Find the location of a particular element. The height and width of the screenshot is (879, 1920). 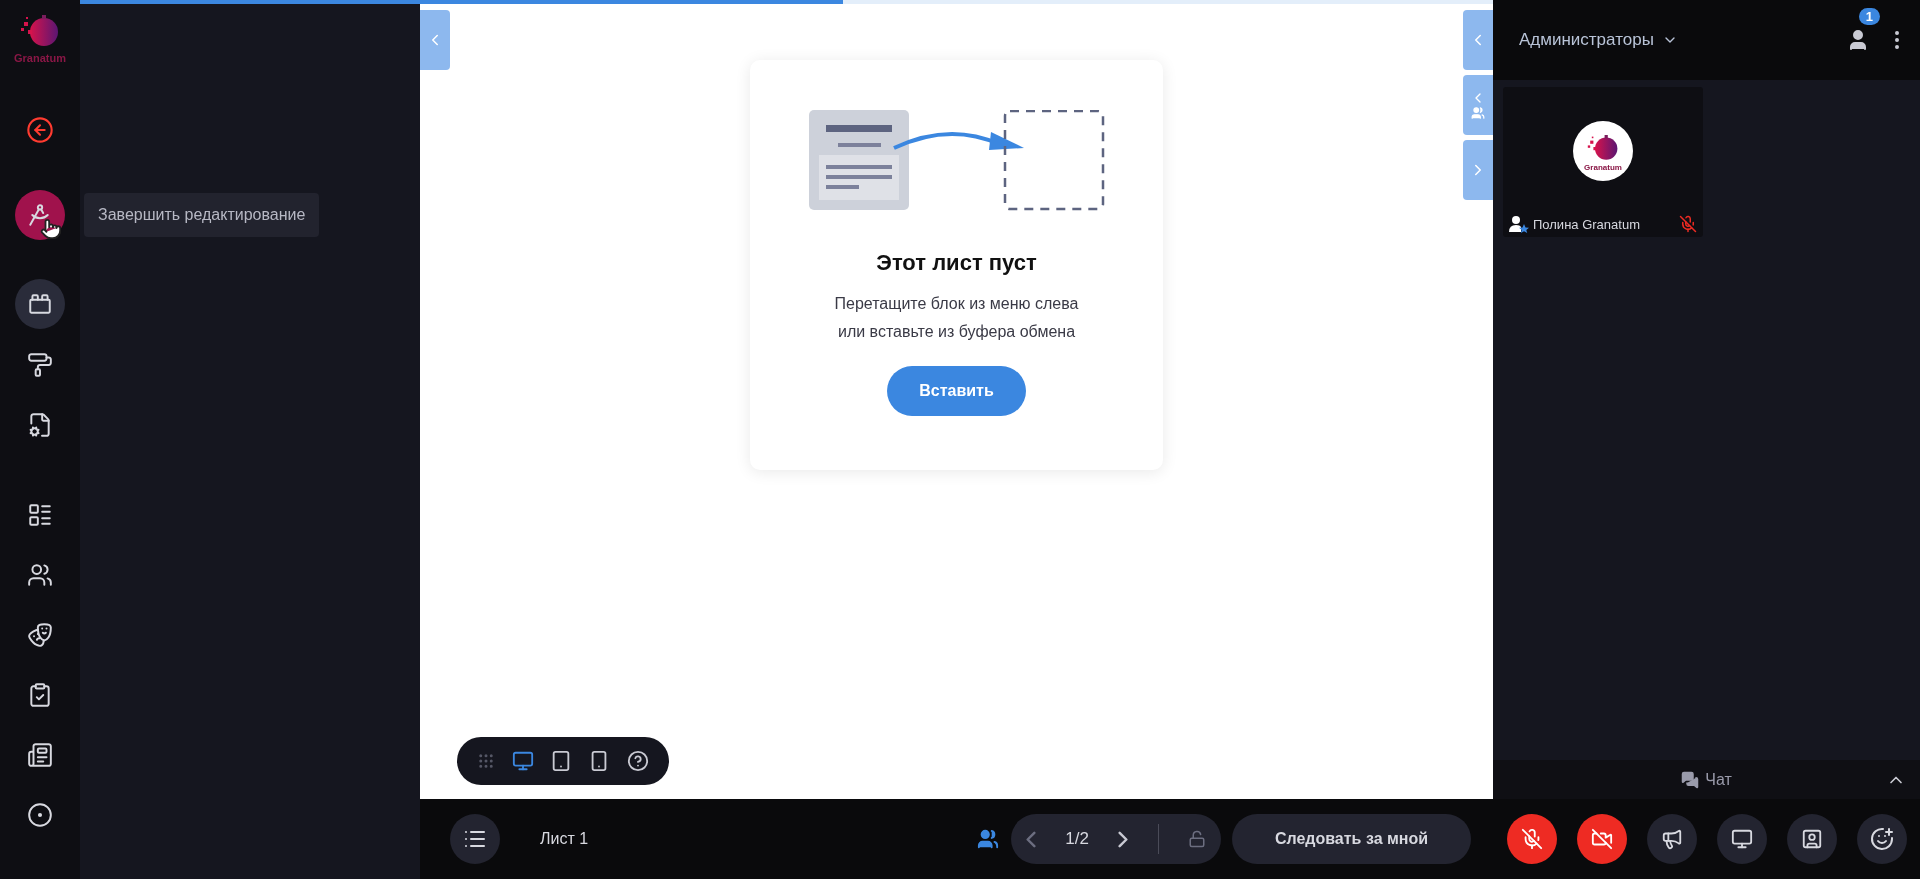

mic-off-icon is located at coordinates (1532, 839).